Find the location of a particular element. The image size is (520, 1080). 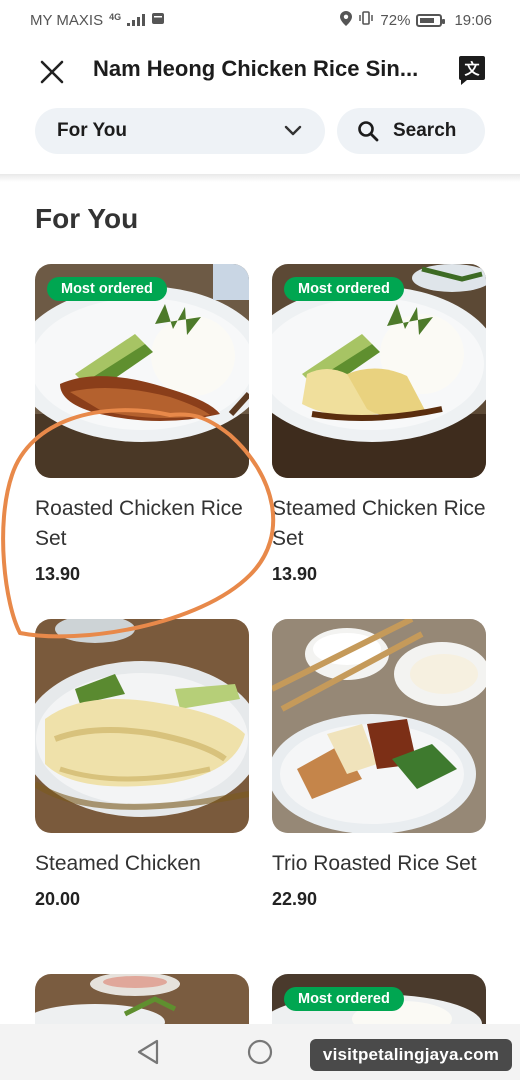

menu-item-name: Steamed Chicken Rice Set is located at coordinates (379, 523).